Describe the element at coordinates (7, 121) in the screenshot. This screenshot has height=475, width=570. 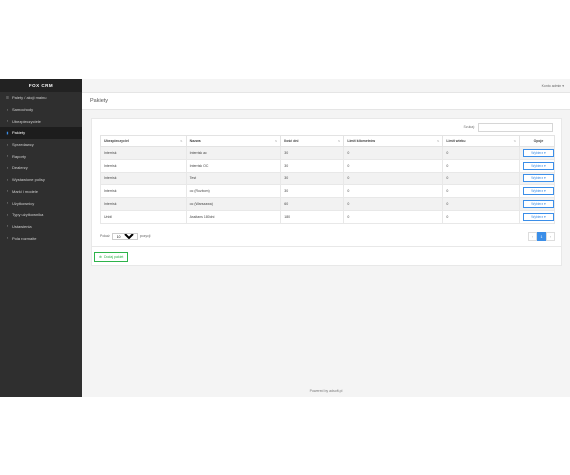
I see `people-icon: ▪` at that location.